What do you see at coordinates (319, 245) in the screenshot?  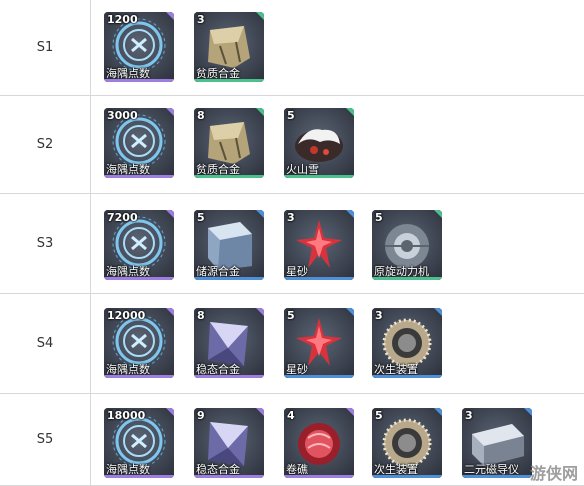 I see `reward-item-star: 3 星砂` at bounding box center [319, 245].